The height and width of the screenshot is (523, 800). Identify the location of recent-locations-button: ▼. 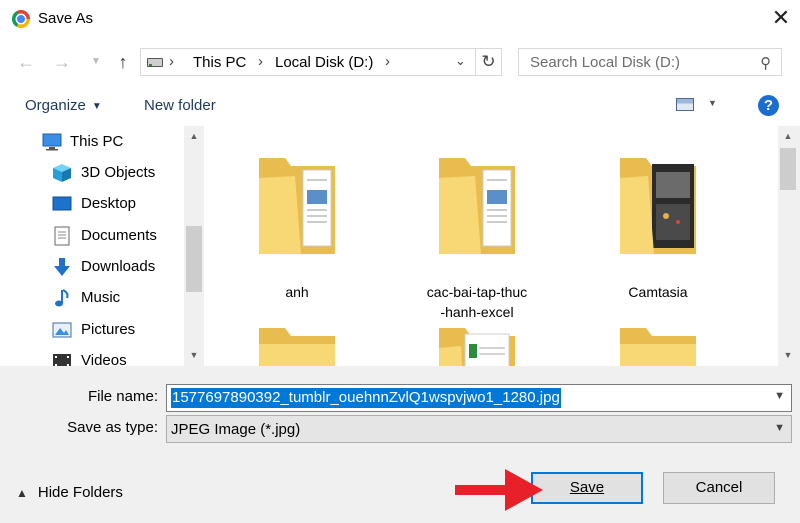
(96, 62).